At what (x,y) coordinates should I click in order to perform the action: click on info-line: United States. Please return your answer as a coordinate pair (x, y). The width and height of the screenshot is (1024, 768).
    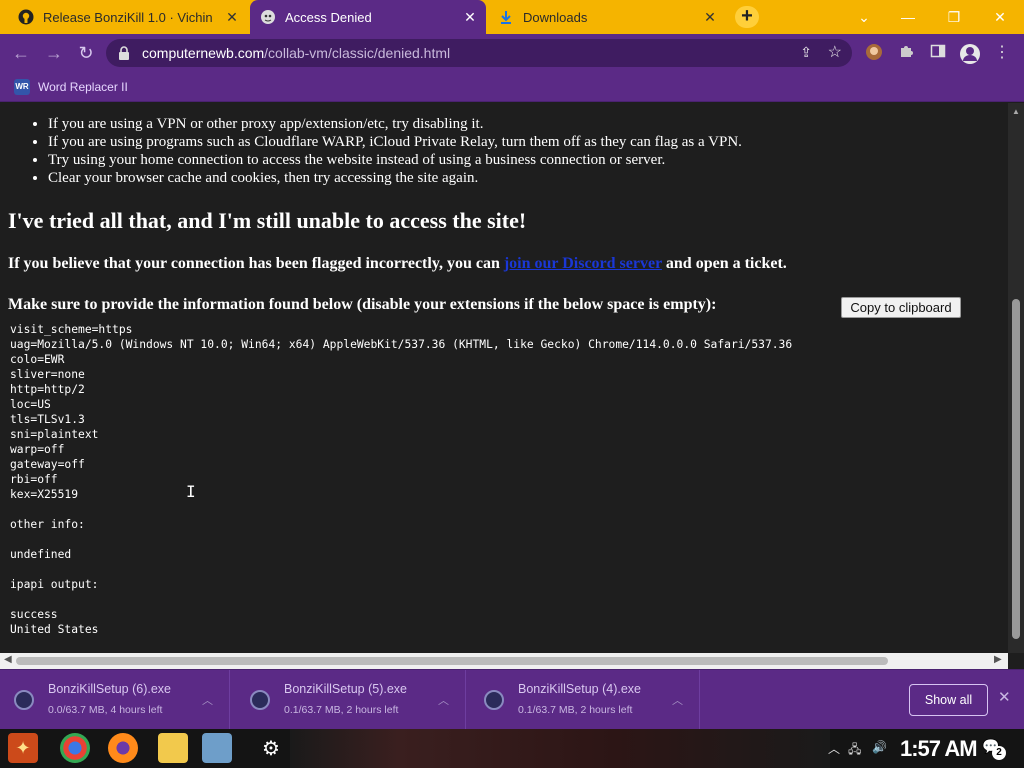
    Looking at the image, I should click on (54, 629).